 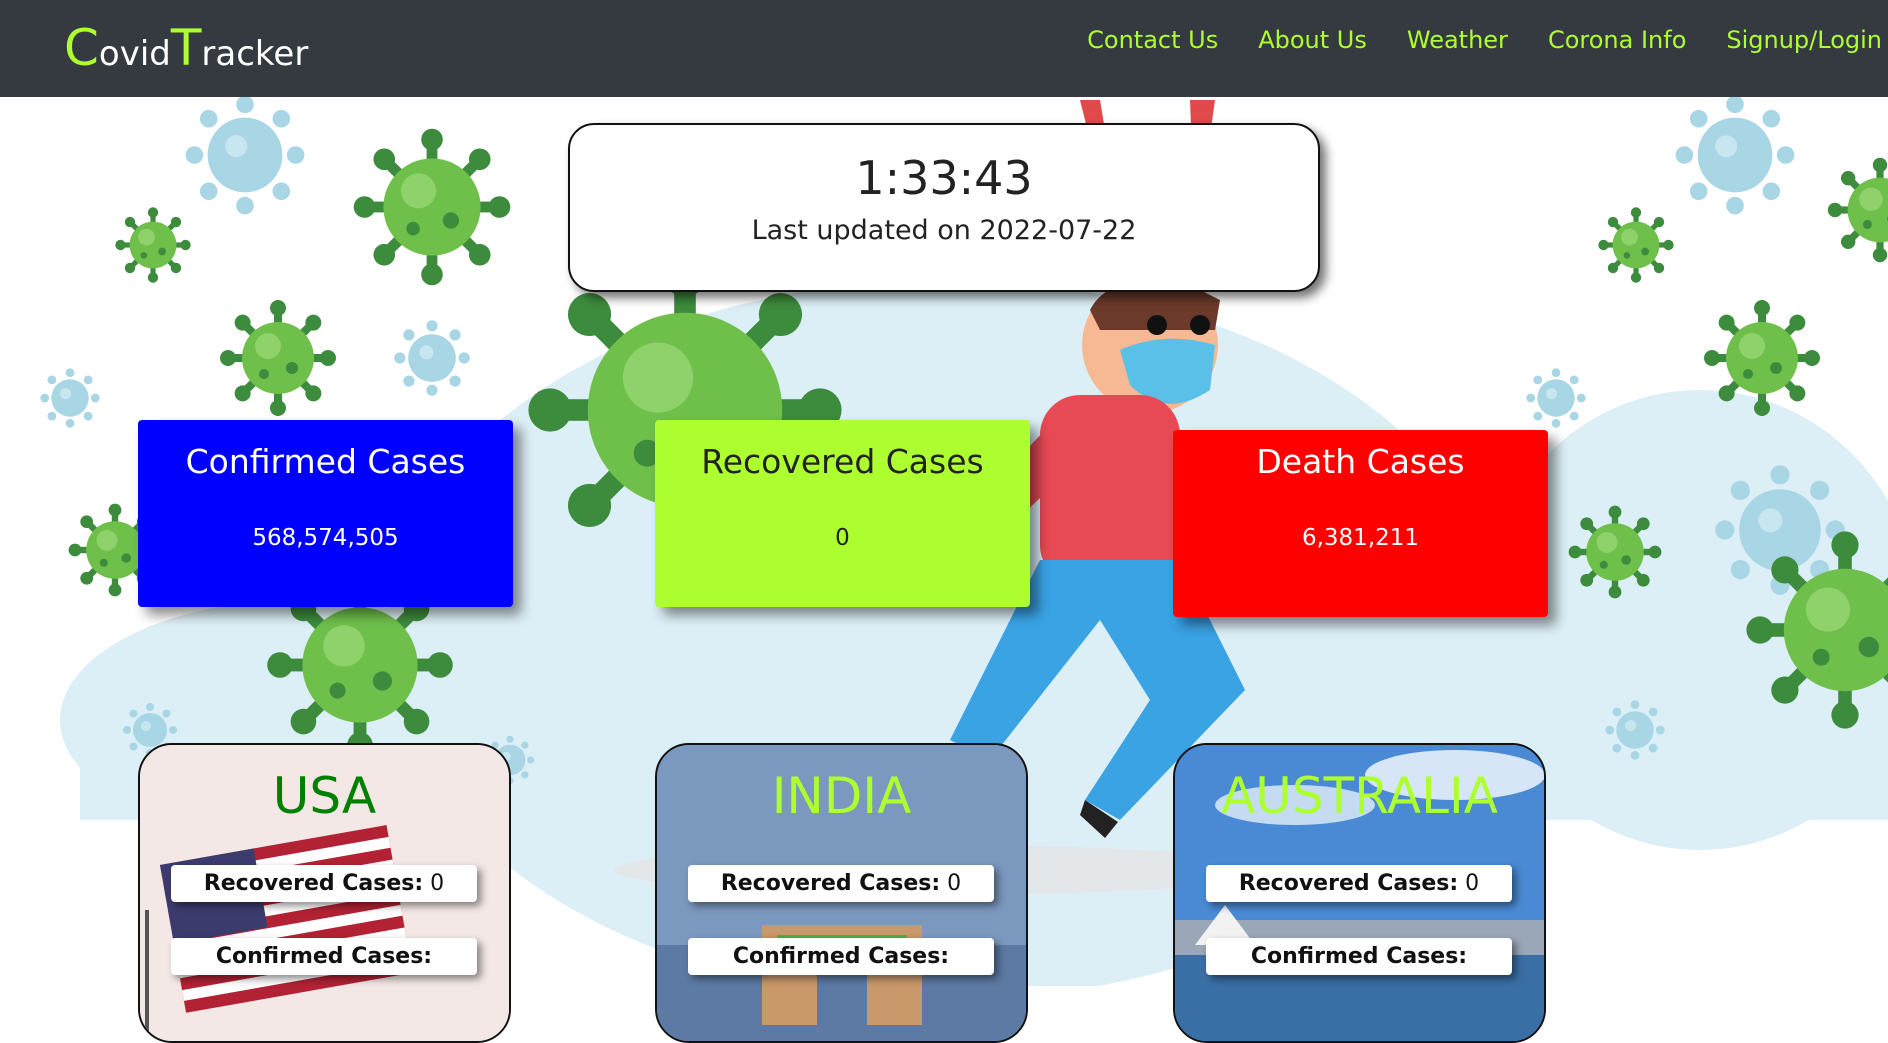 What do you see at coordinates (1360, 461) in the screenshot?
I see `death-cases-title: Death Cases` at bounding box center [1360, 461].